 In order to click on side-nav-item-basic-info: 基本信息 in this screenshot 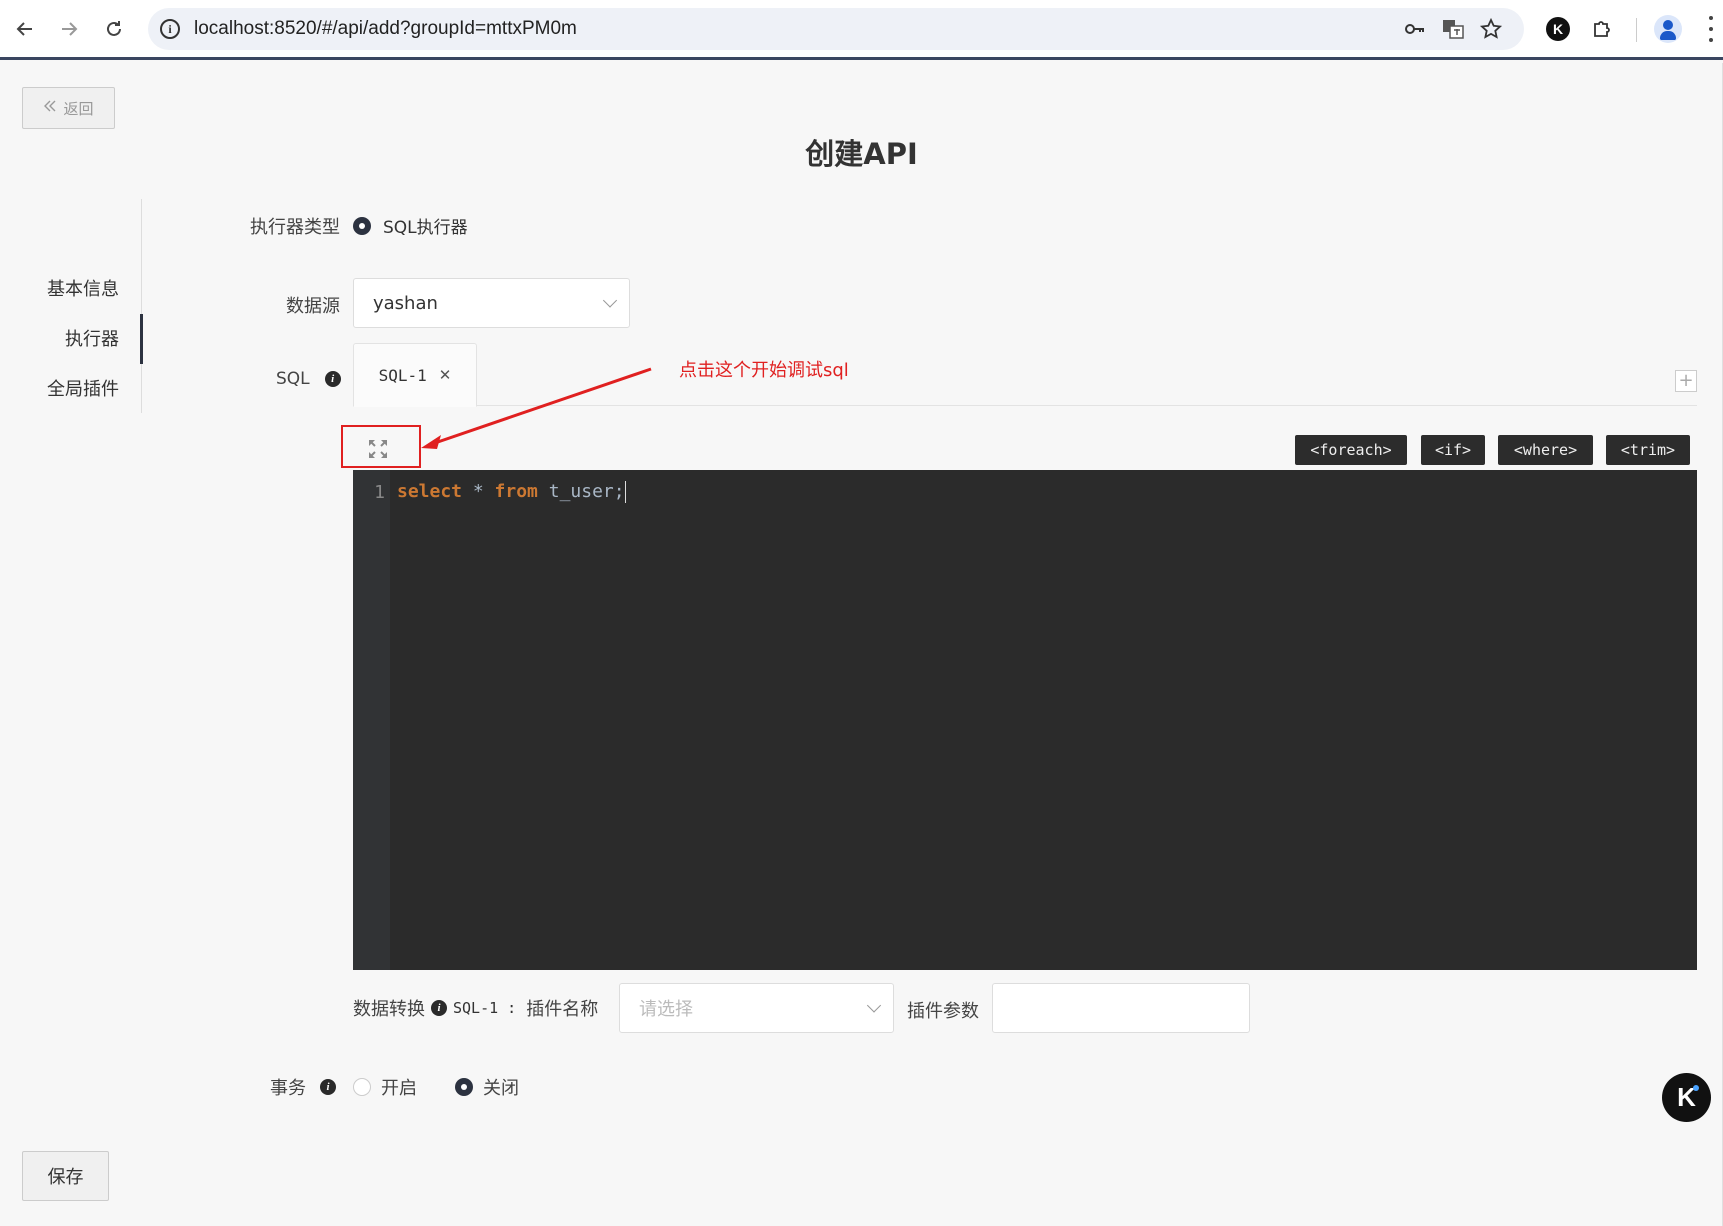, I will do `click(83, 288)`.